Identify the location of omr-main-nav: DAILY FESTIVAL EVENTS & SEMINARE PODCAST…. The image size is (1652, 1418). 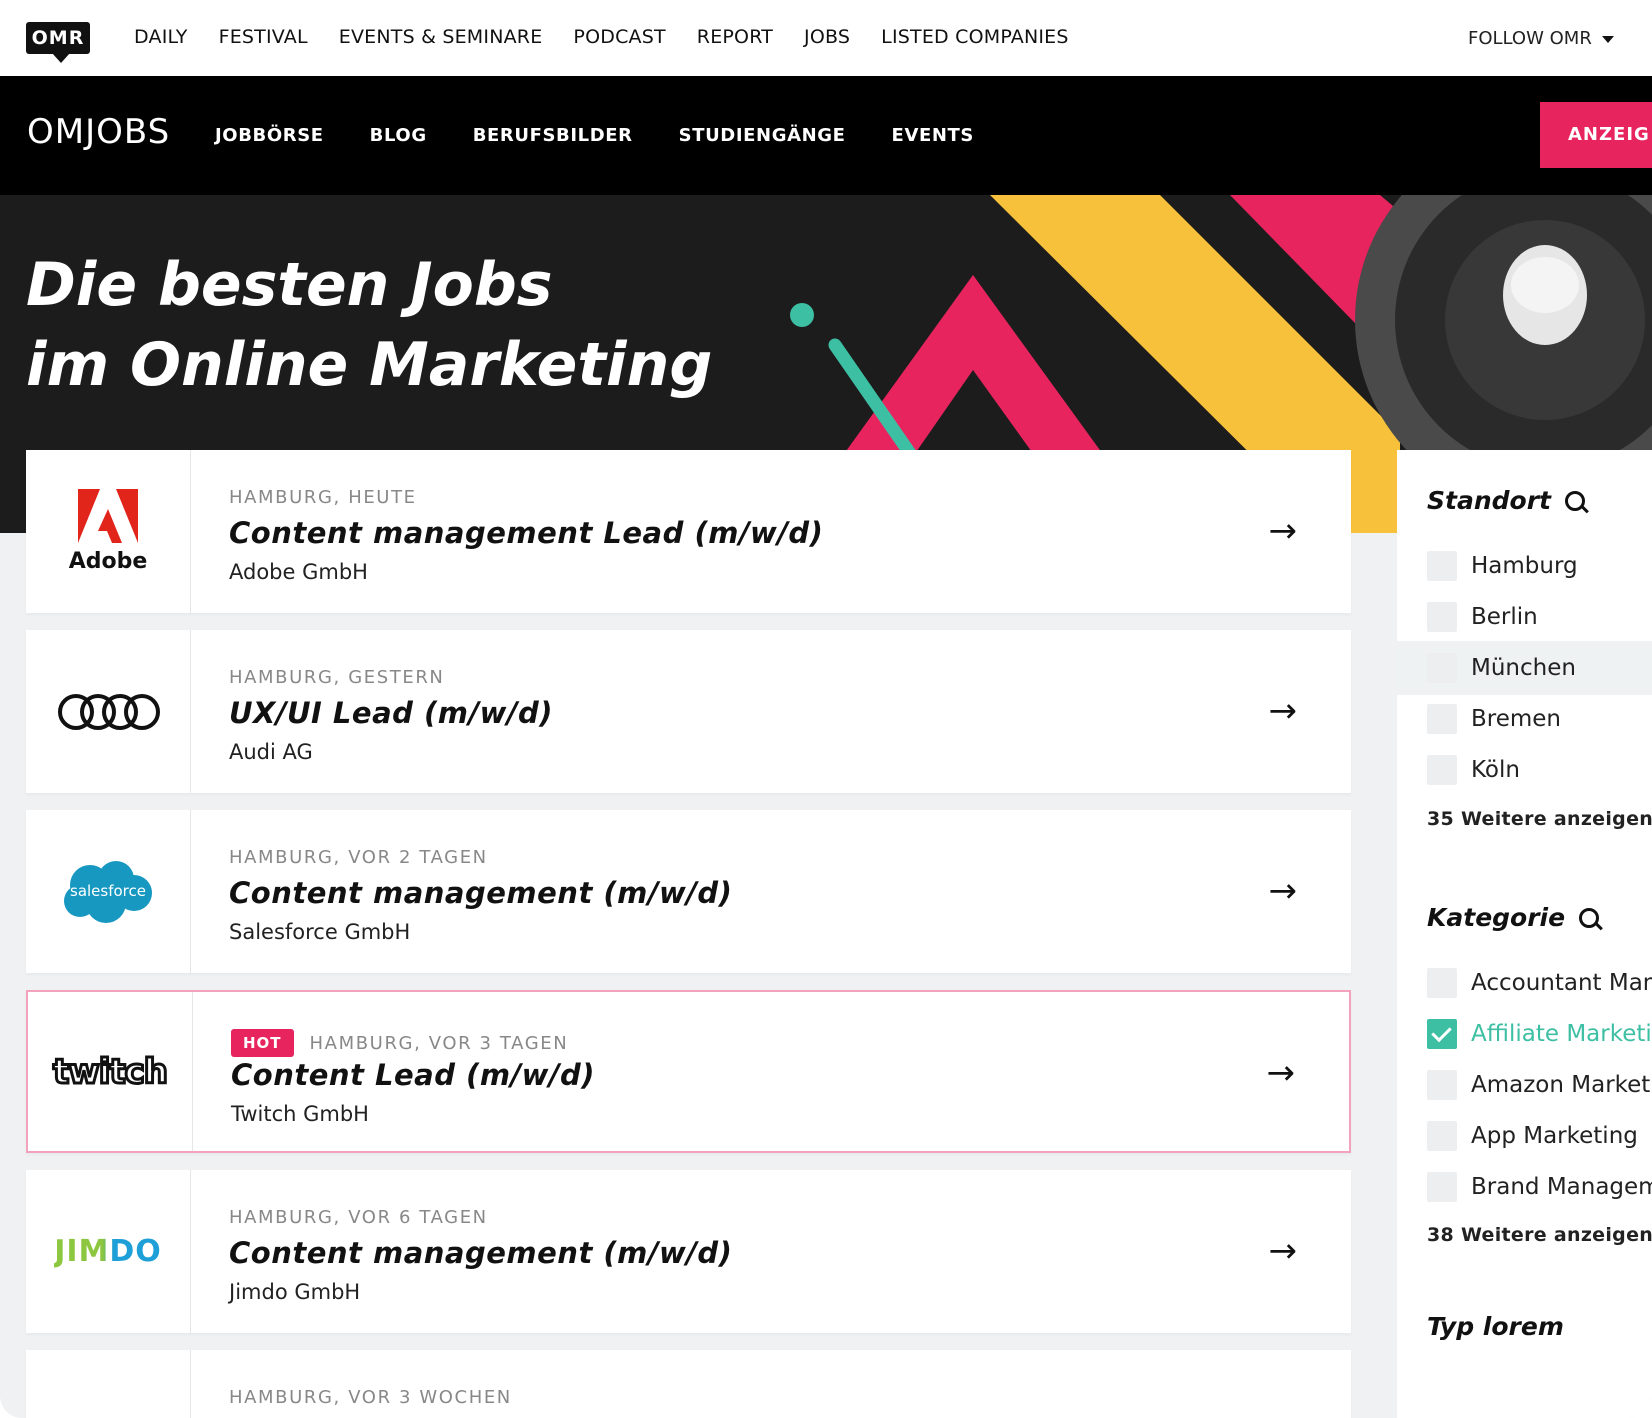
(601, 37).